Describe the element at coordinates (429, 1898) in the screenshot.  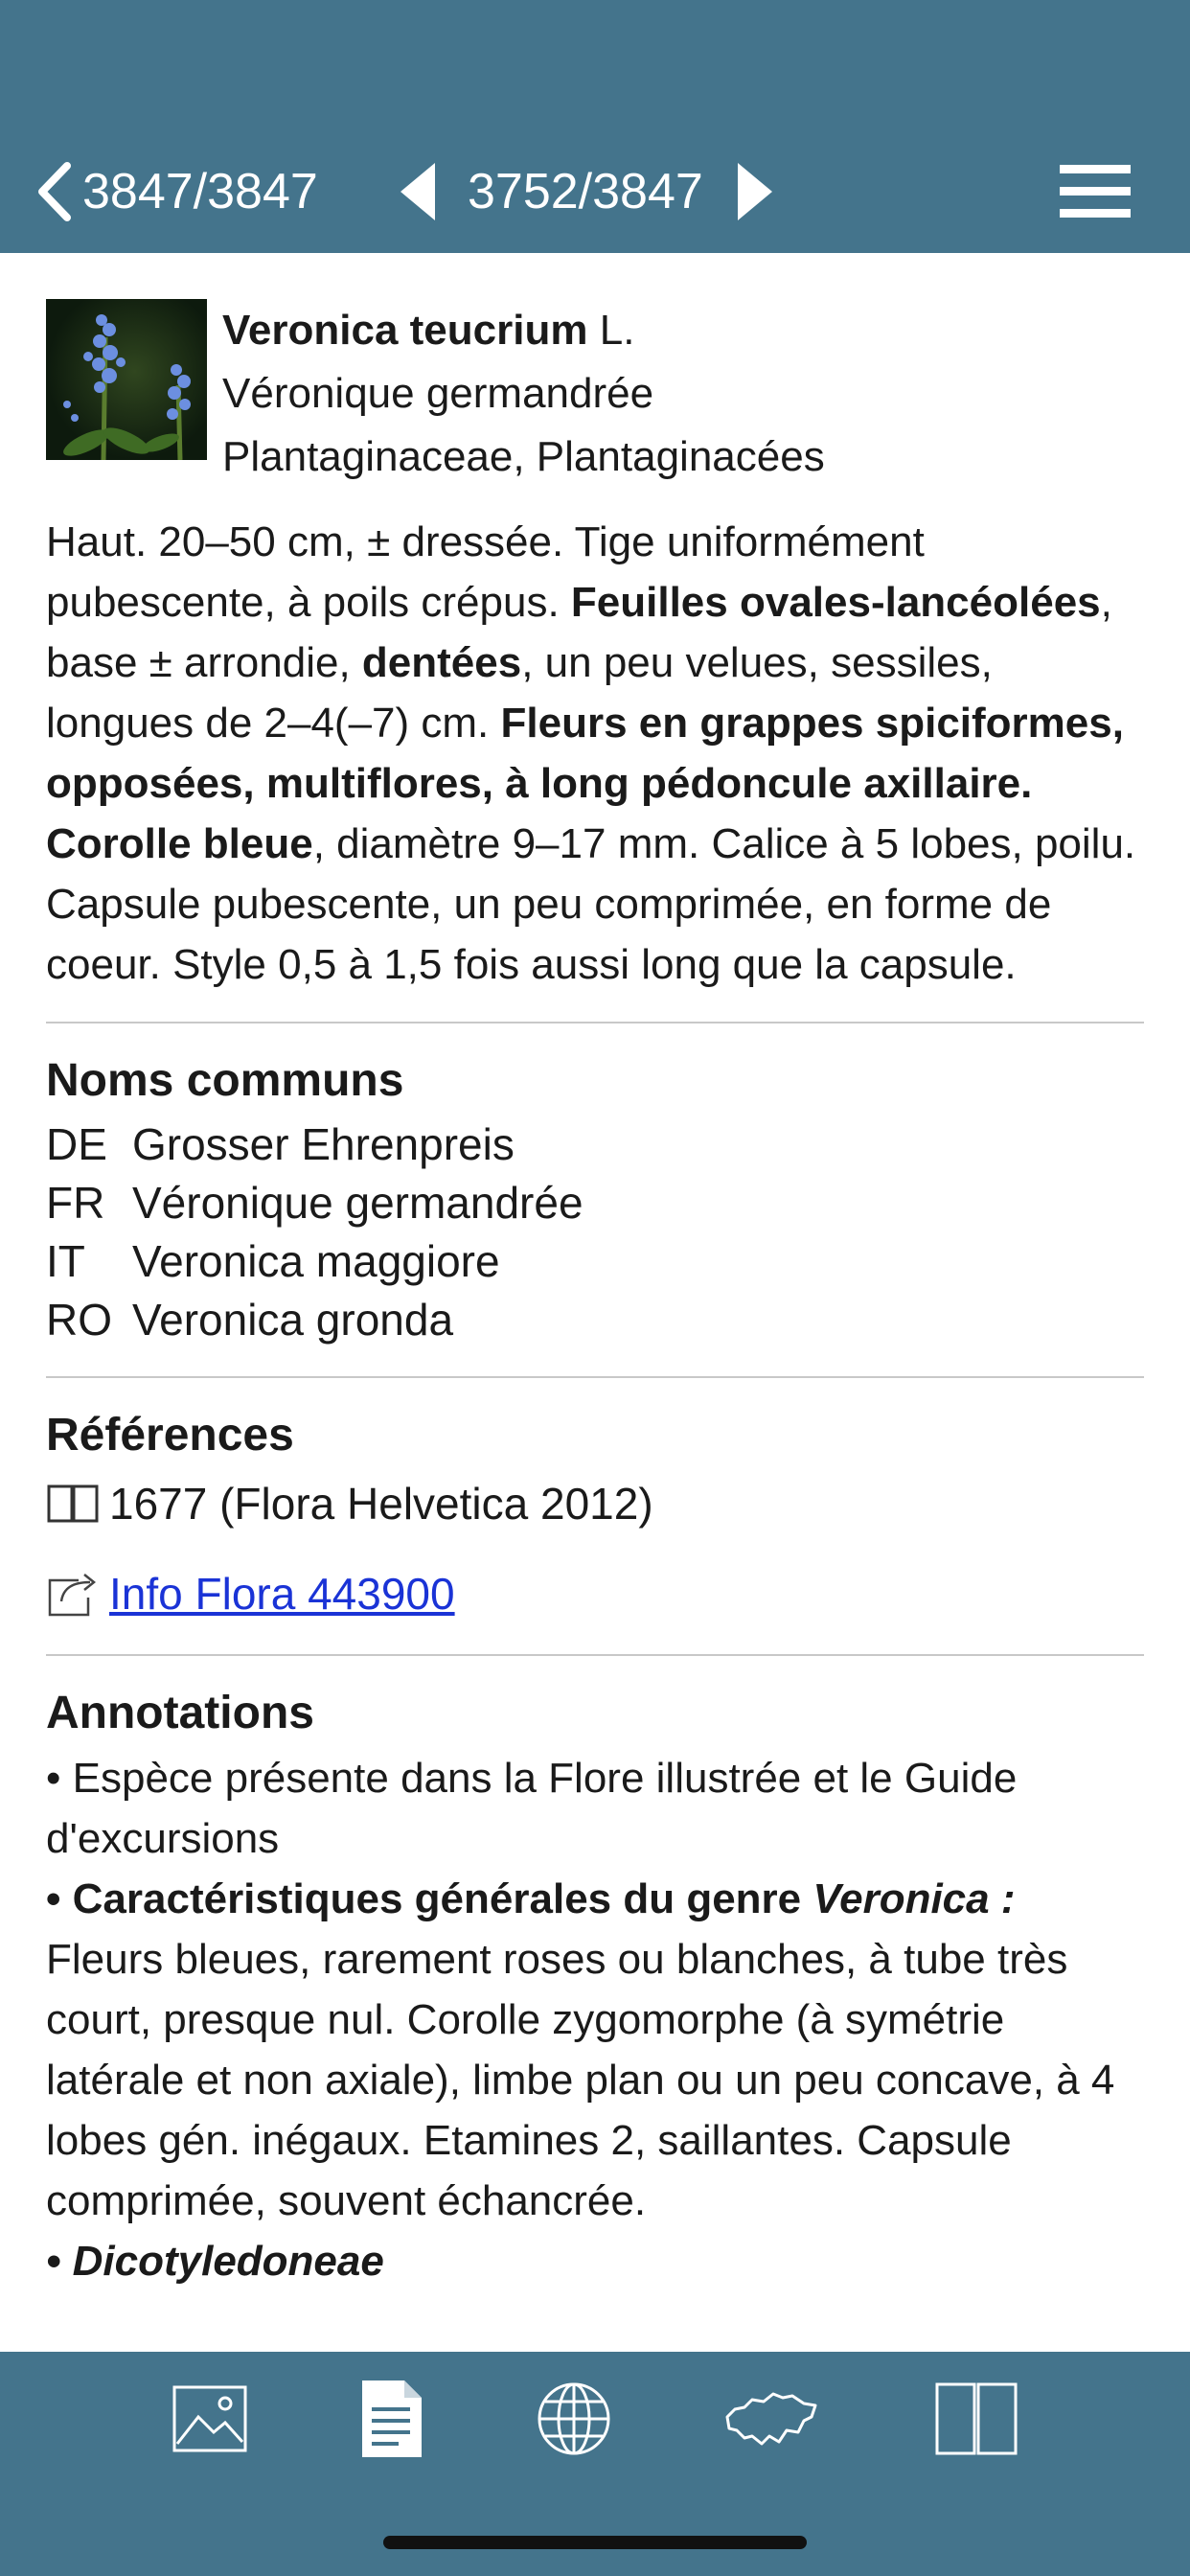
I see `annotation-heading: • Caractéristiques générales du genre` at that location.